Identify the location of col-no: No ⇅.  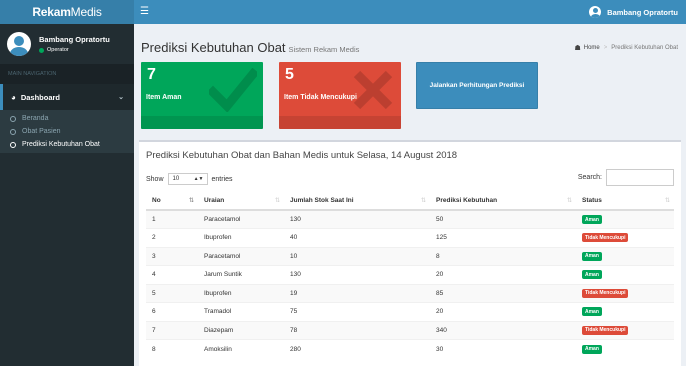
(172, 201).